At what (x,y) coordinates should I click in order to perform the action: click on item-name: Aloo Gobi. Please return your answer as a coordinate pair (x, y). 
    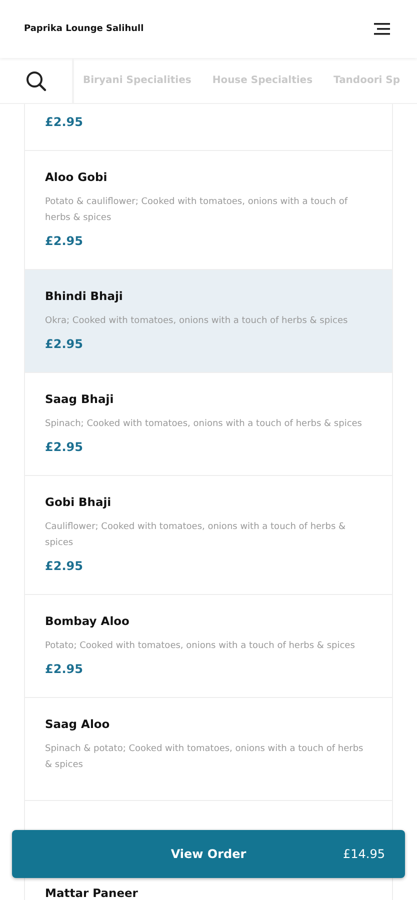
    Looking at the image, I should click on (76, 177).